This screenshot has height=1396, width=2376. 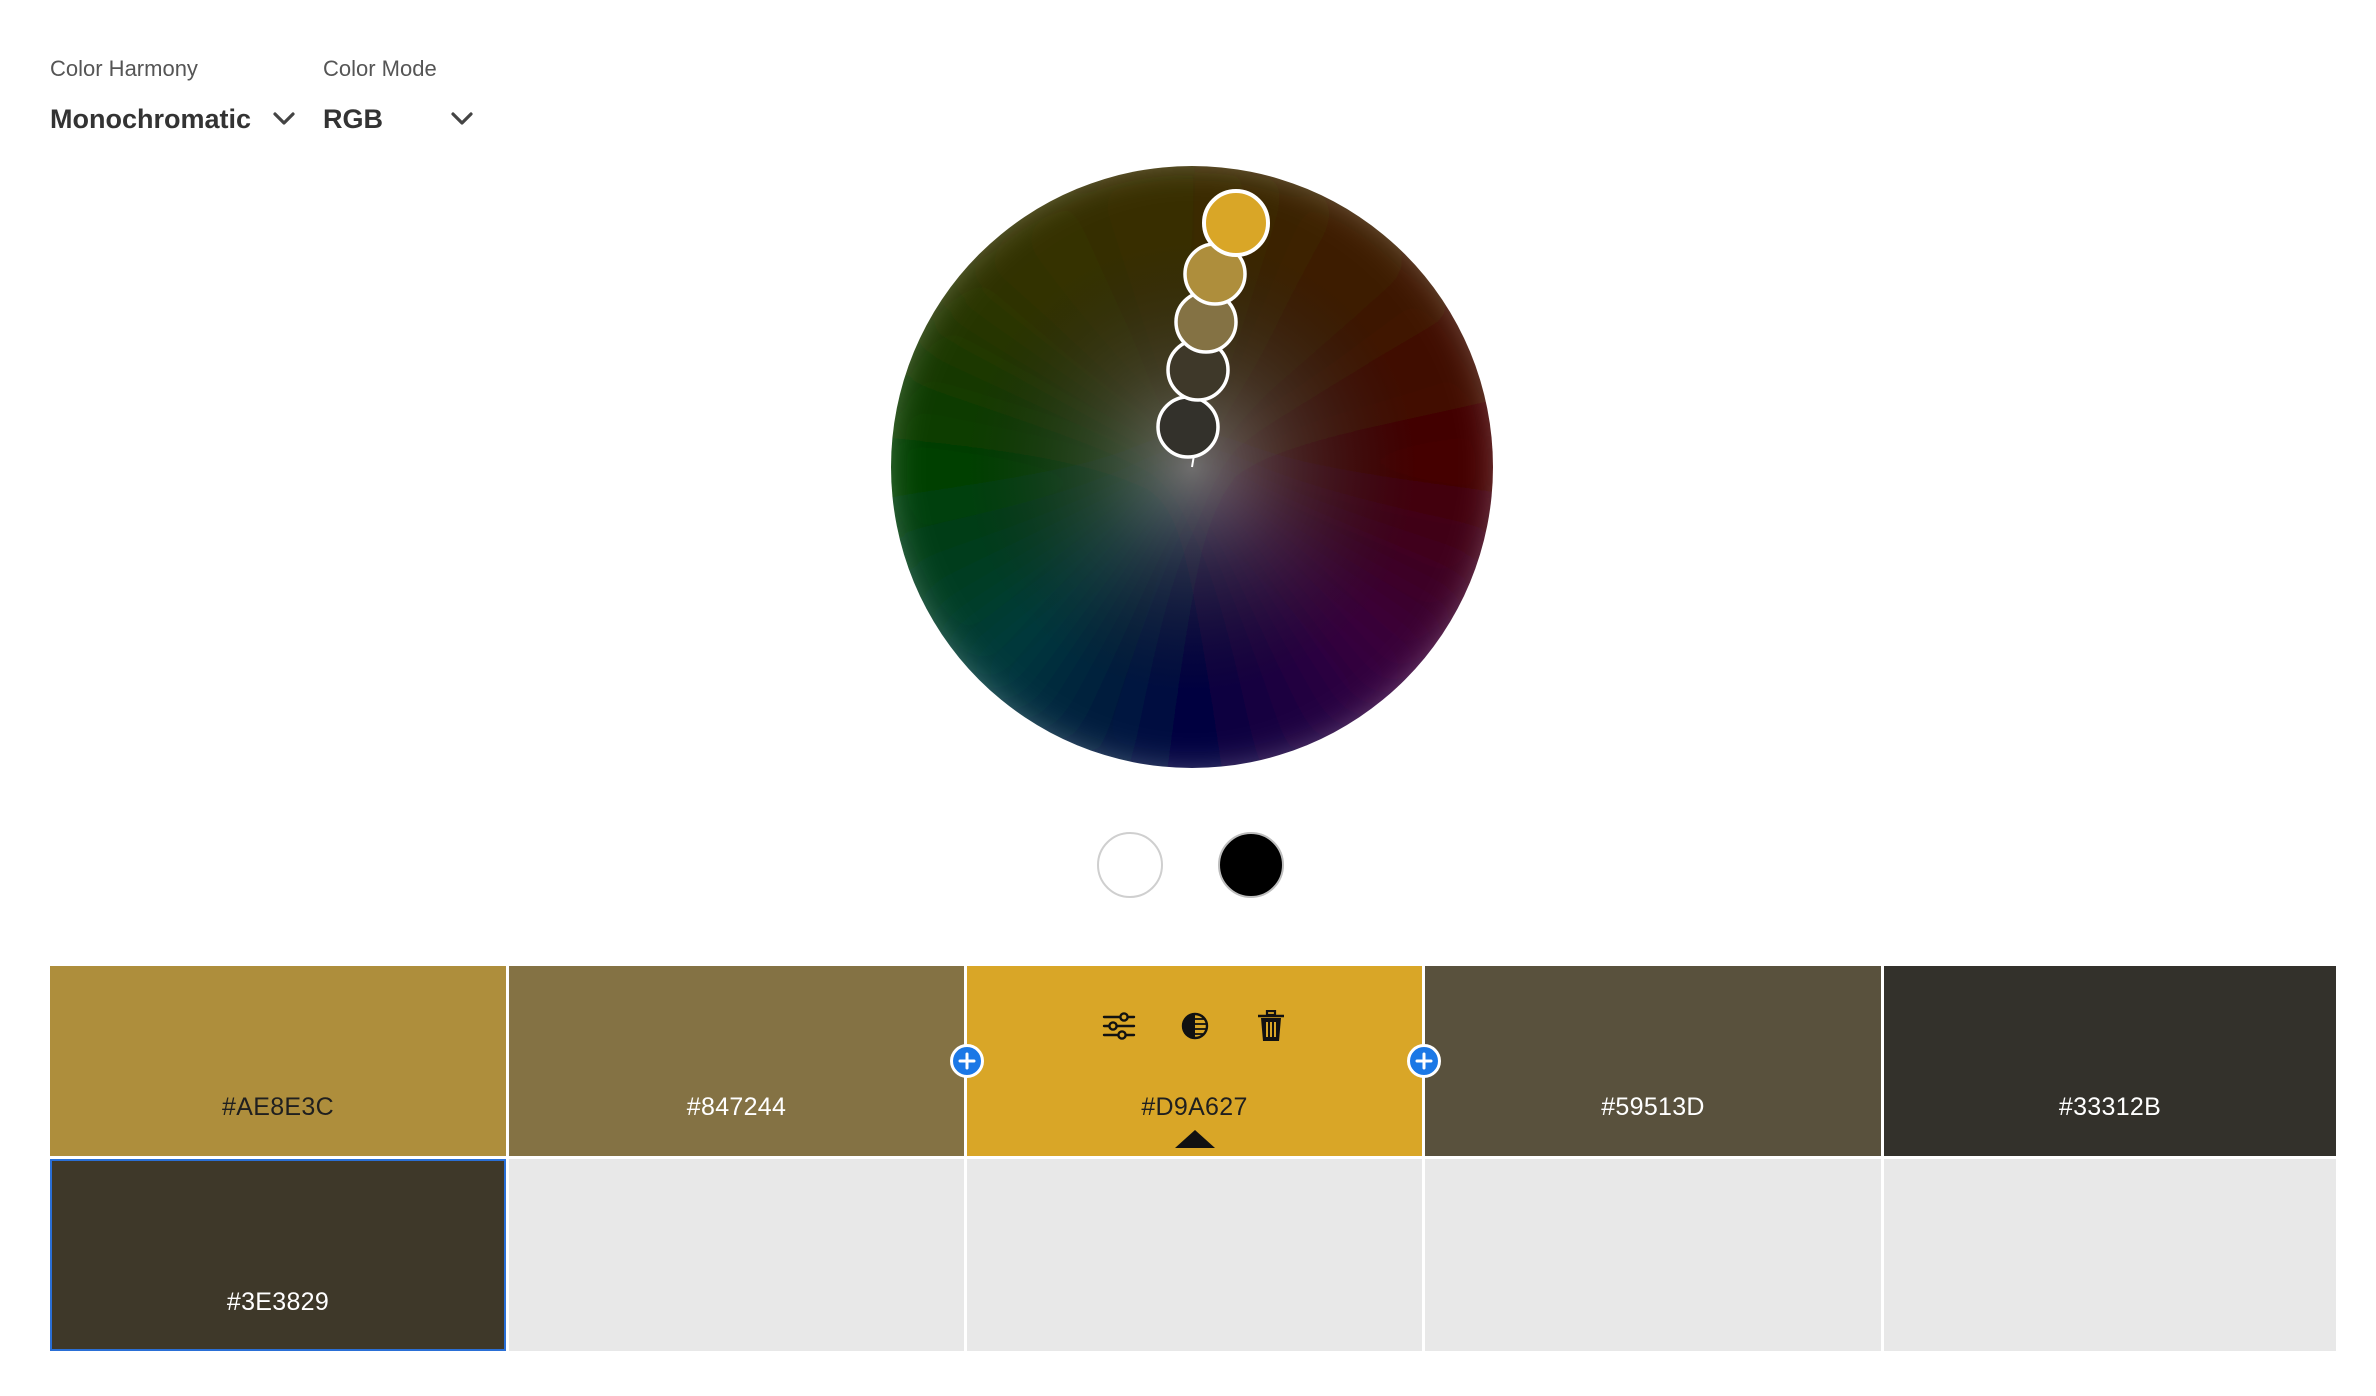 What do you see at coordinates (1188, 427) in the screenshot?
I see `wheel-marker` at bounding box center [1188, 427].